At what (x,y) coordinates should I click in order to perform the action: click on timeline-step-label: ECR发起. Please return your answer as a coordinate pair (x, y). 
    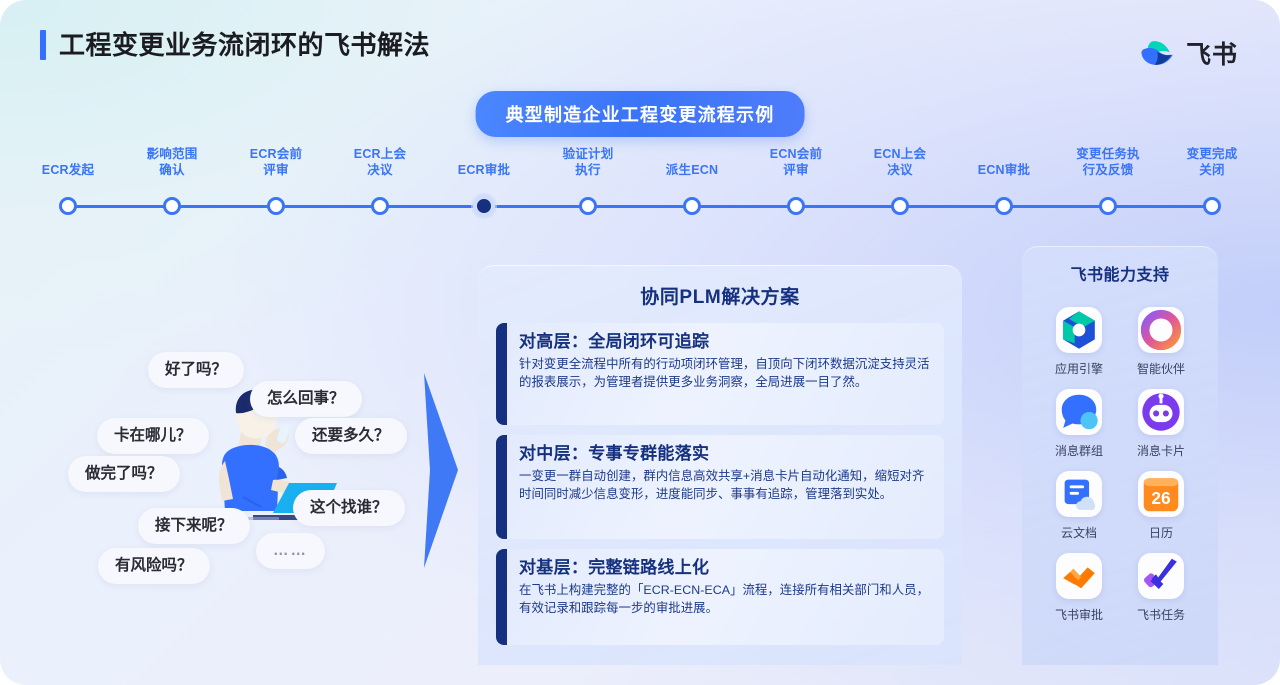
    Looking at the image, I should click on (68, 170).